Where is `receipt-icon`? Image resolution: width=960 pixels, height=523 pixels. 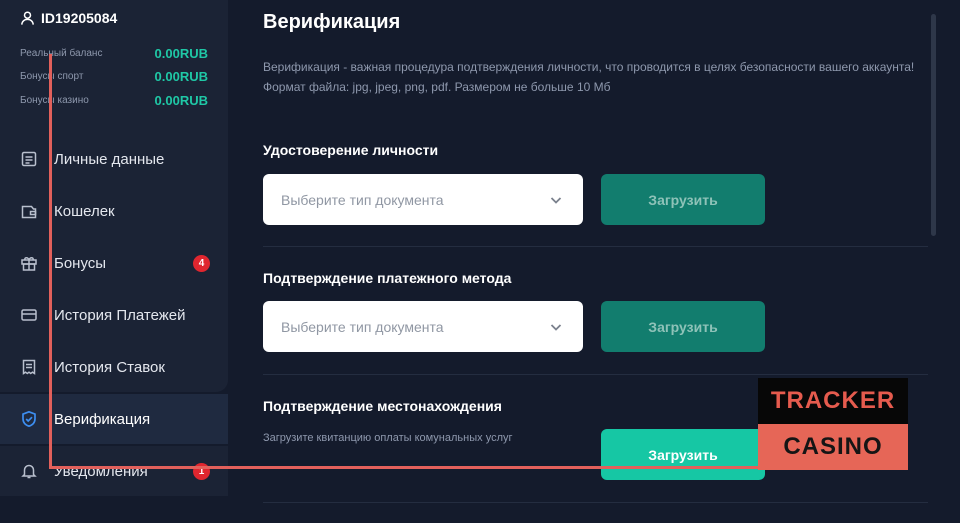 receipt-icon is located at coordinates (29, 367).